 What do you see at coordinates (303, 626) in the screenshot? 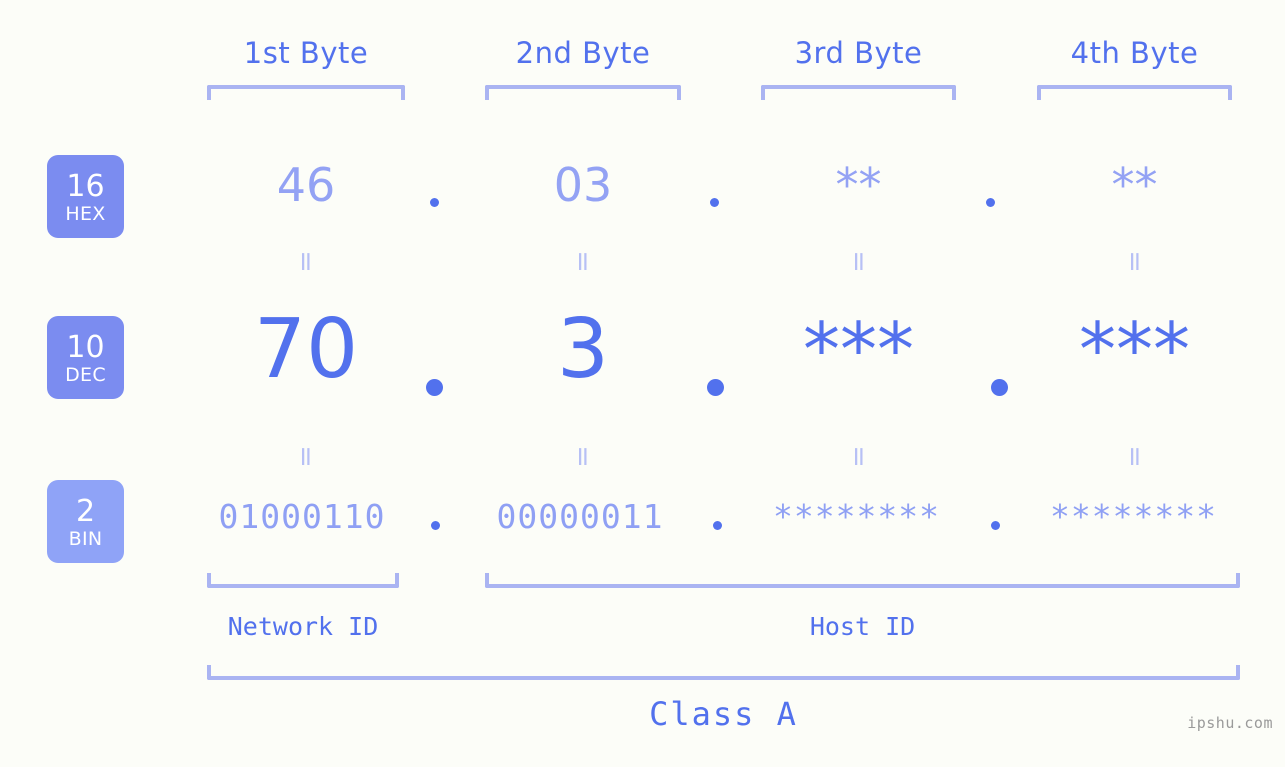
I see `network-id-label: Network ID` at bounding box center [303, 626].